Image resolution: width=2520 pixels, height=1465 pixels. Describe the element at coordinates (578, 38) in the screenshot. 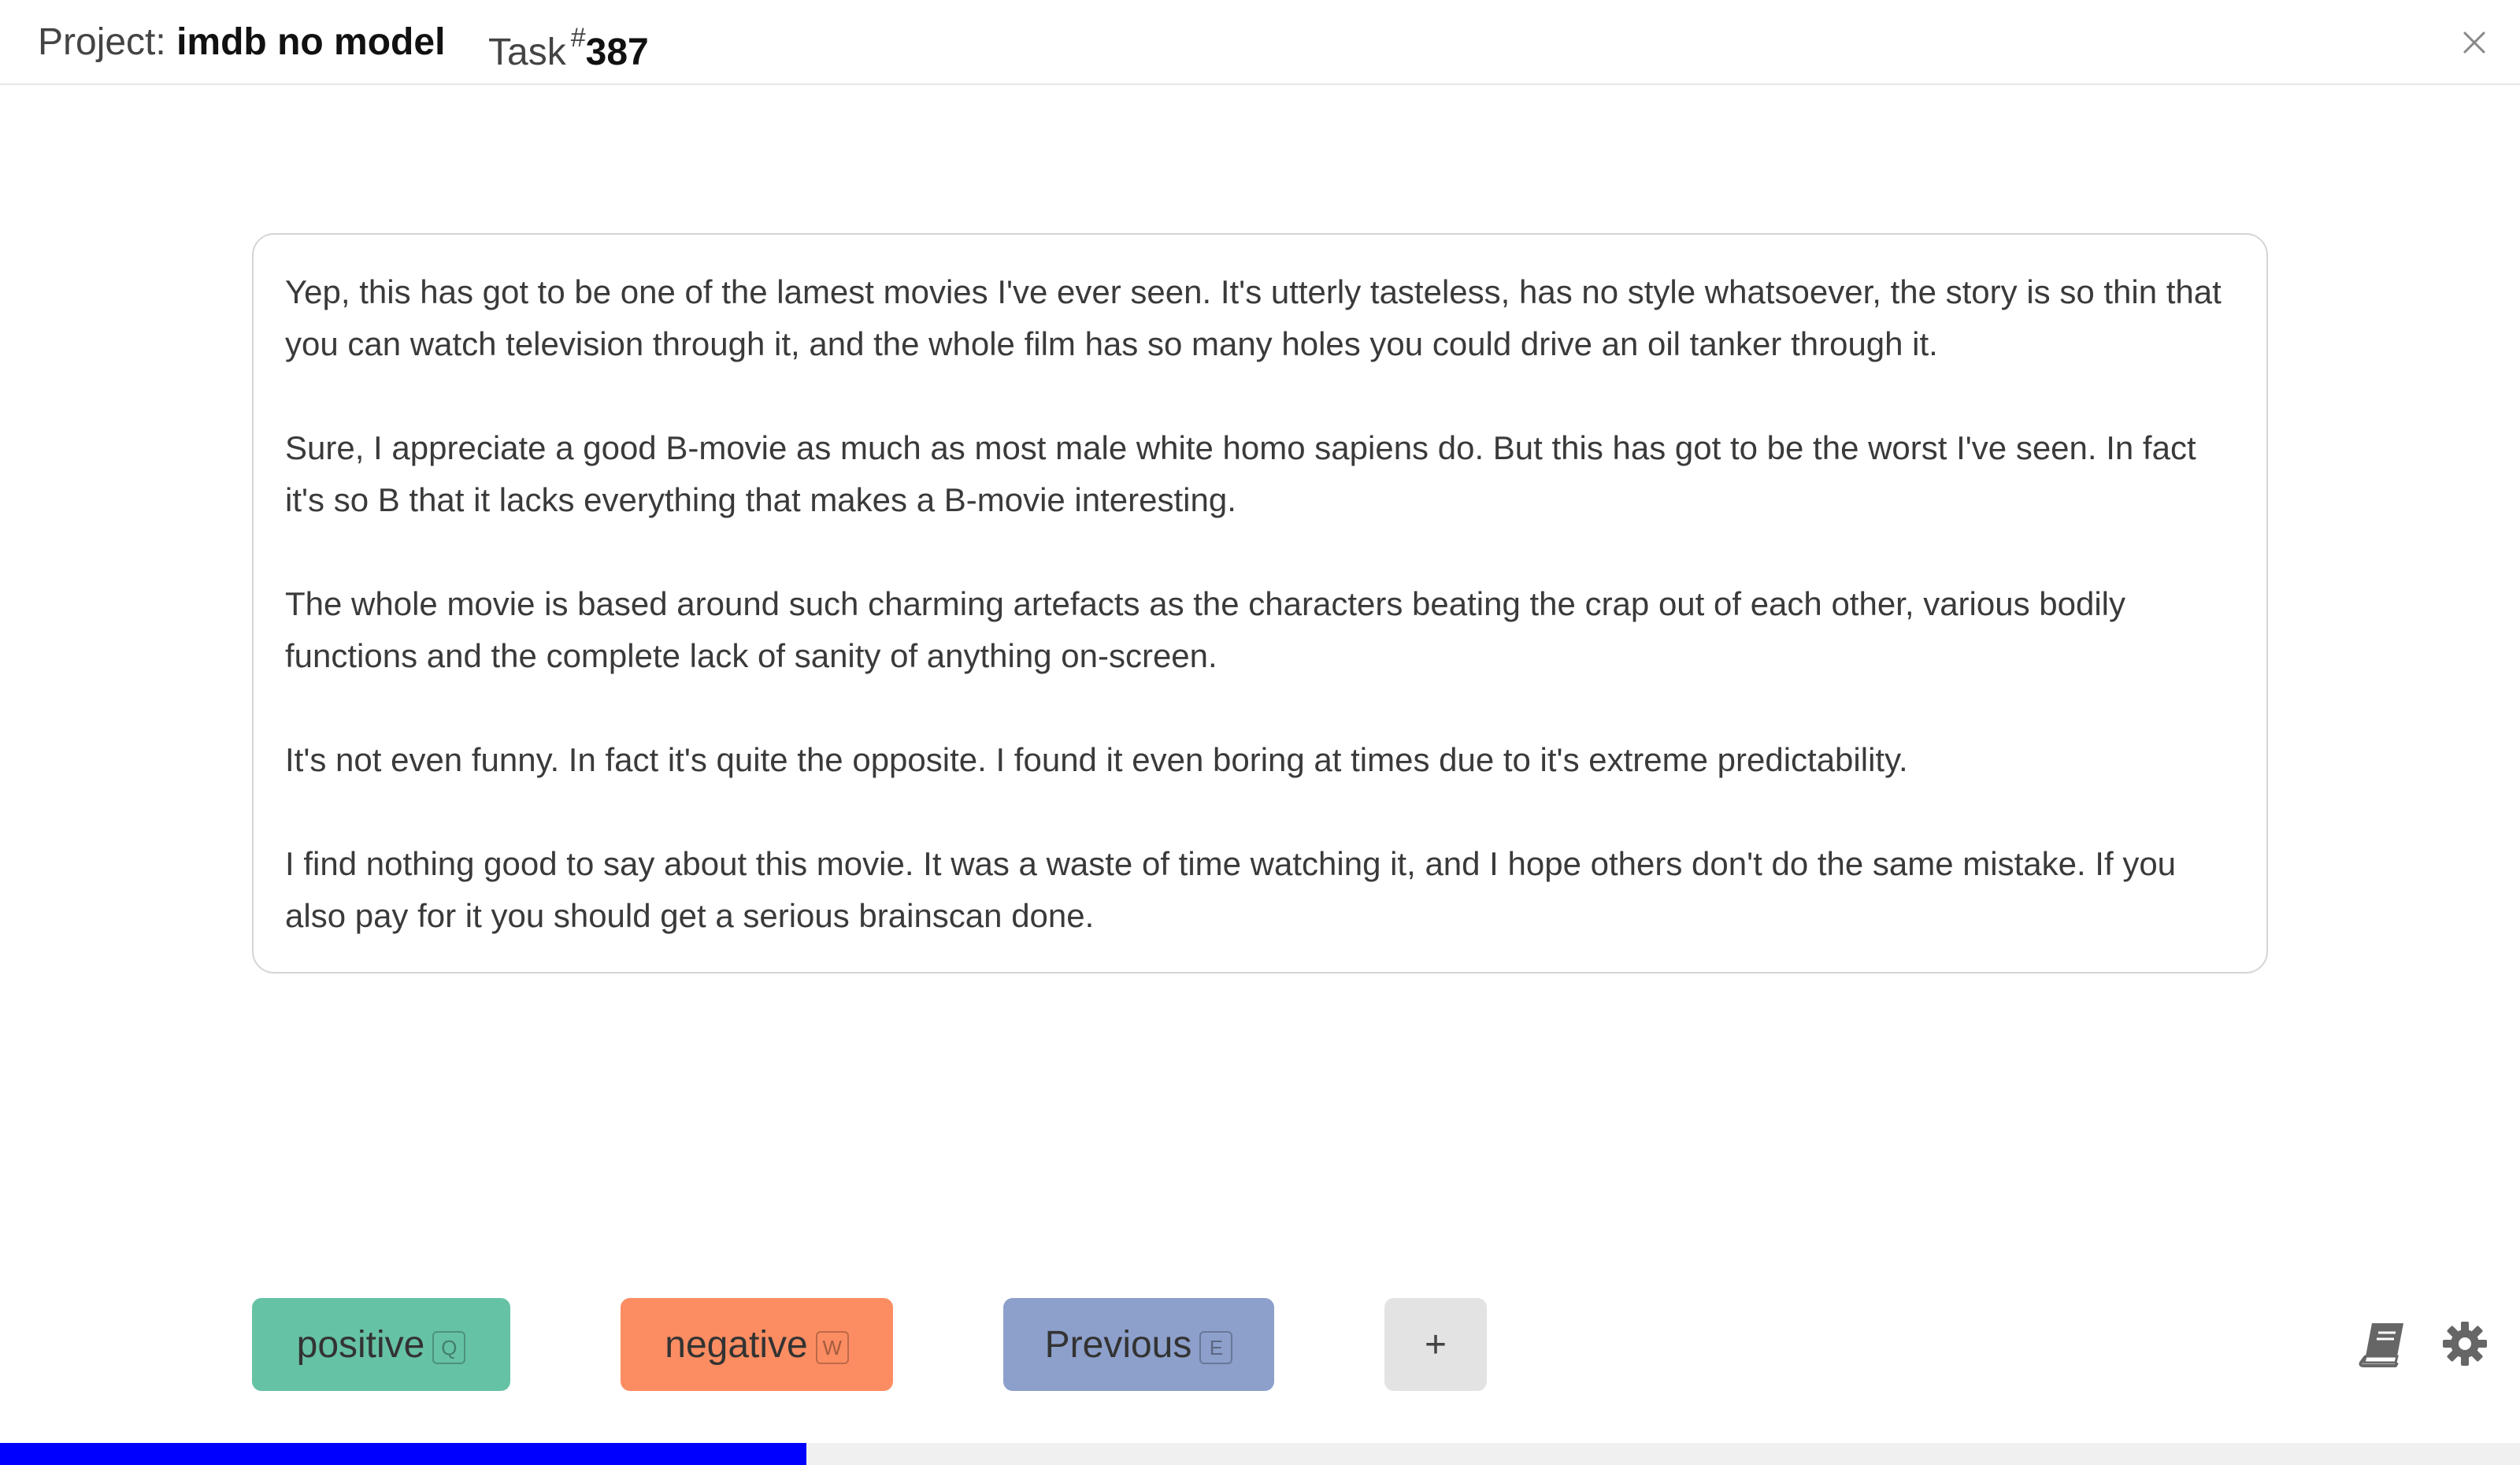

I see `task-hash: #` at that location.